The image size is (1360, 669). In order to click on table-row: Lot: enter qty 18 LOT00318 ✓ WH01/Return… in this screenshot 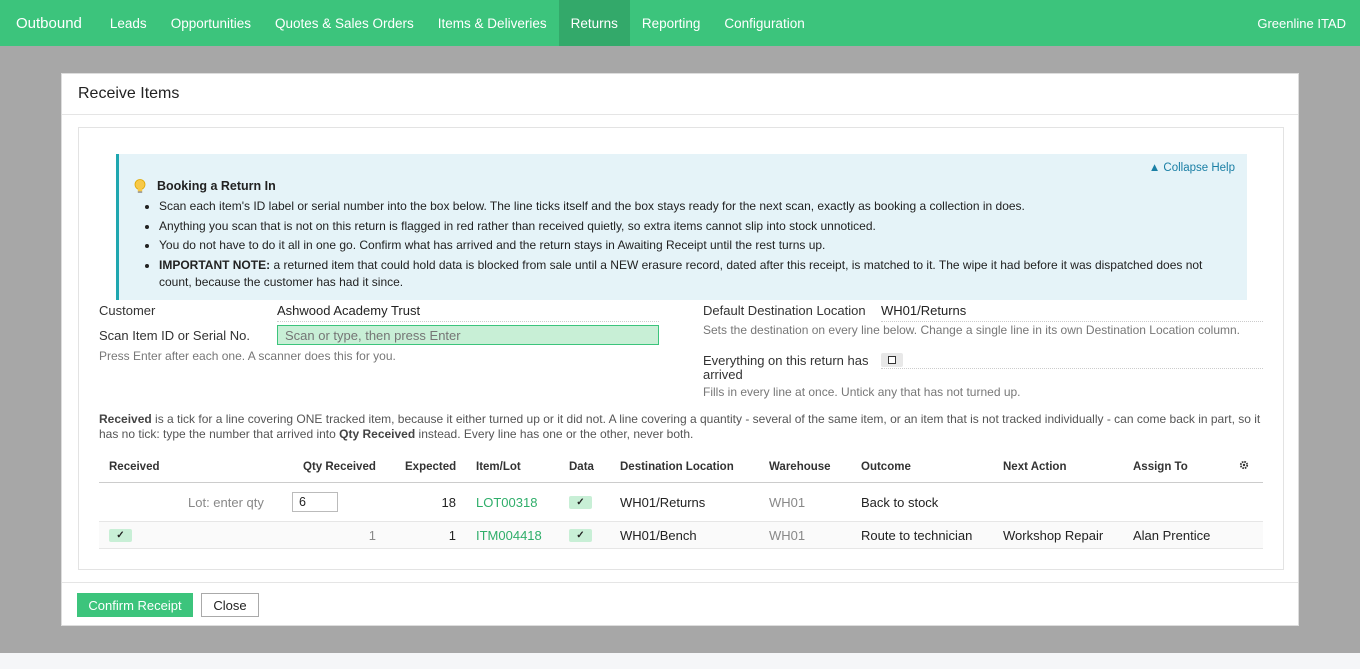, I will do `click(681, 502)`.